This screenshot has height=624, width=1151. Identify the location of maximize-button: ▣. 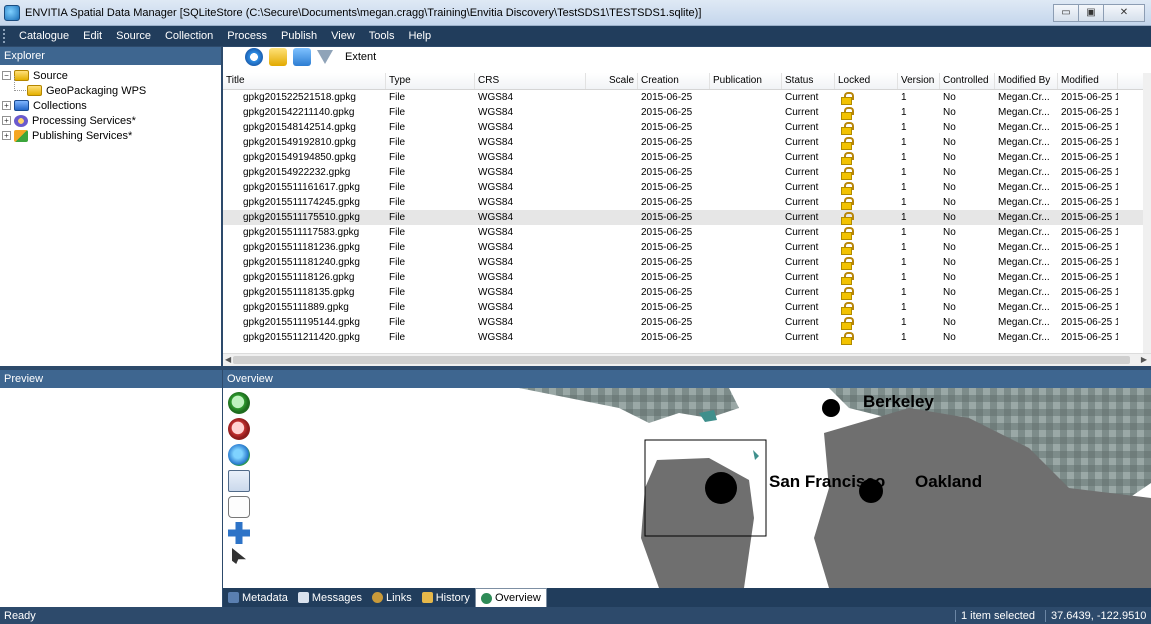
(1091, 12).